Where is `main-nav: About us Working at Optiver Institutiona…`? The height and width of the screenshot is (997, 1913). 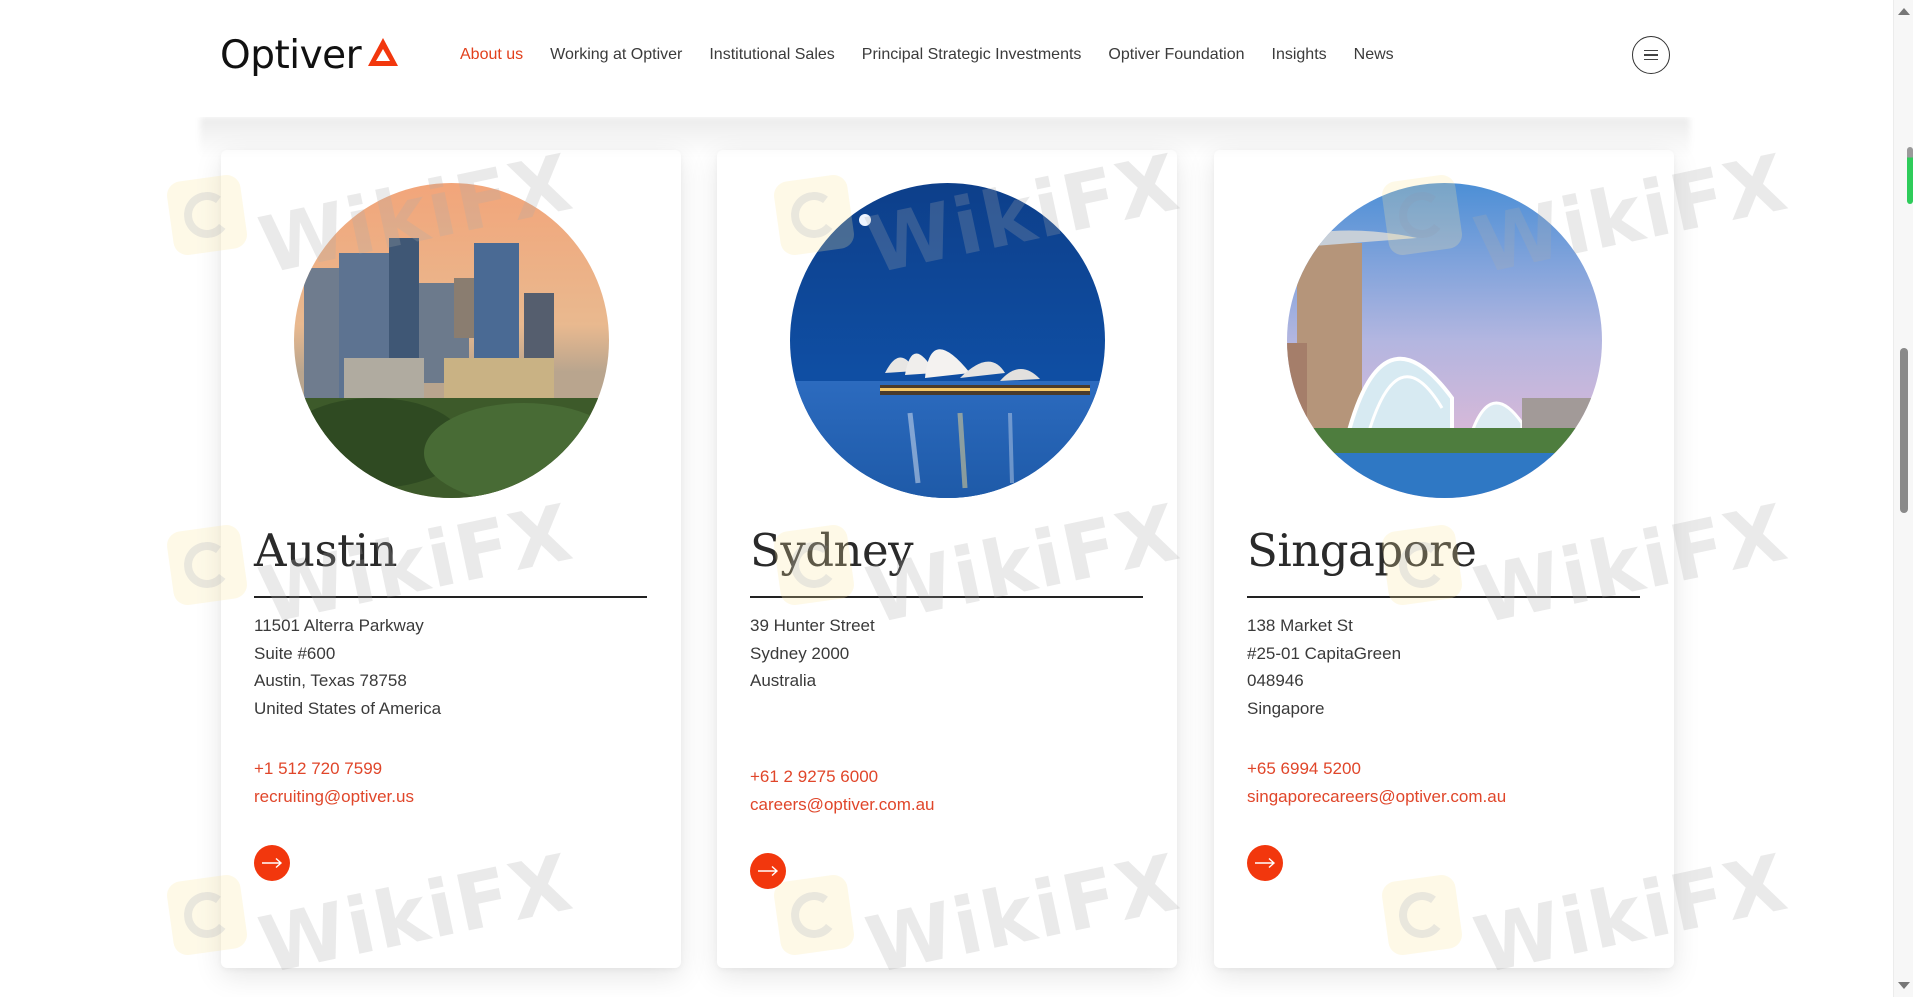 main-nav: About us Working at Optiver Institutiona… is located at coordinates (927, 55).